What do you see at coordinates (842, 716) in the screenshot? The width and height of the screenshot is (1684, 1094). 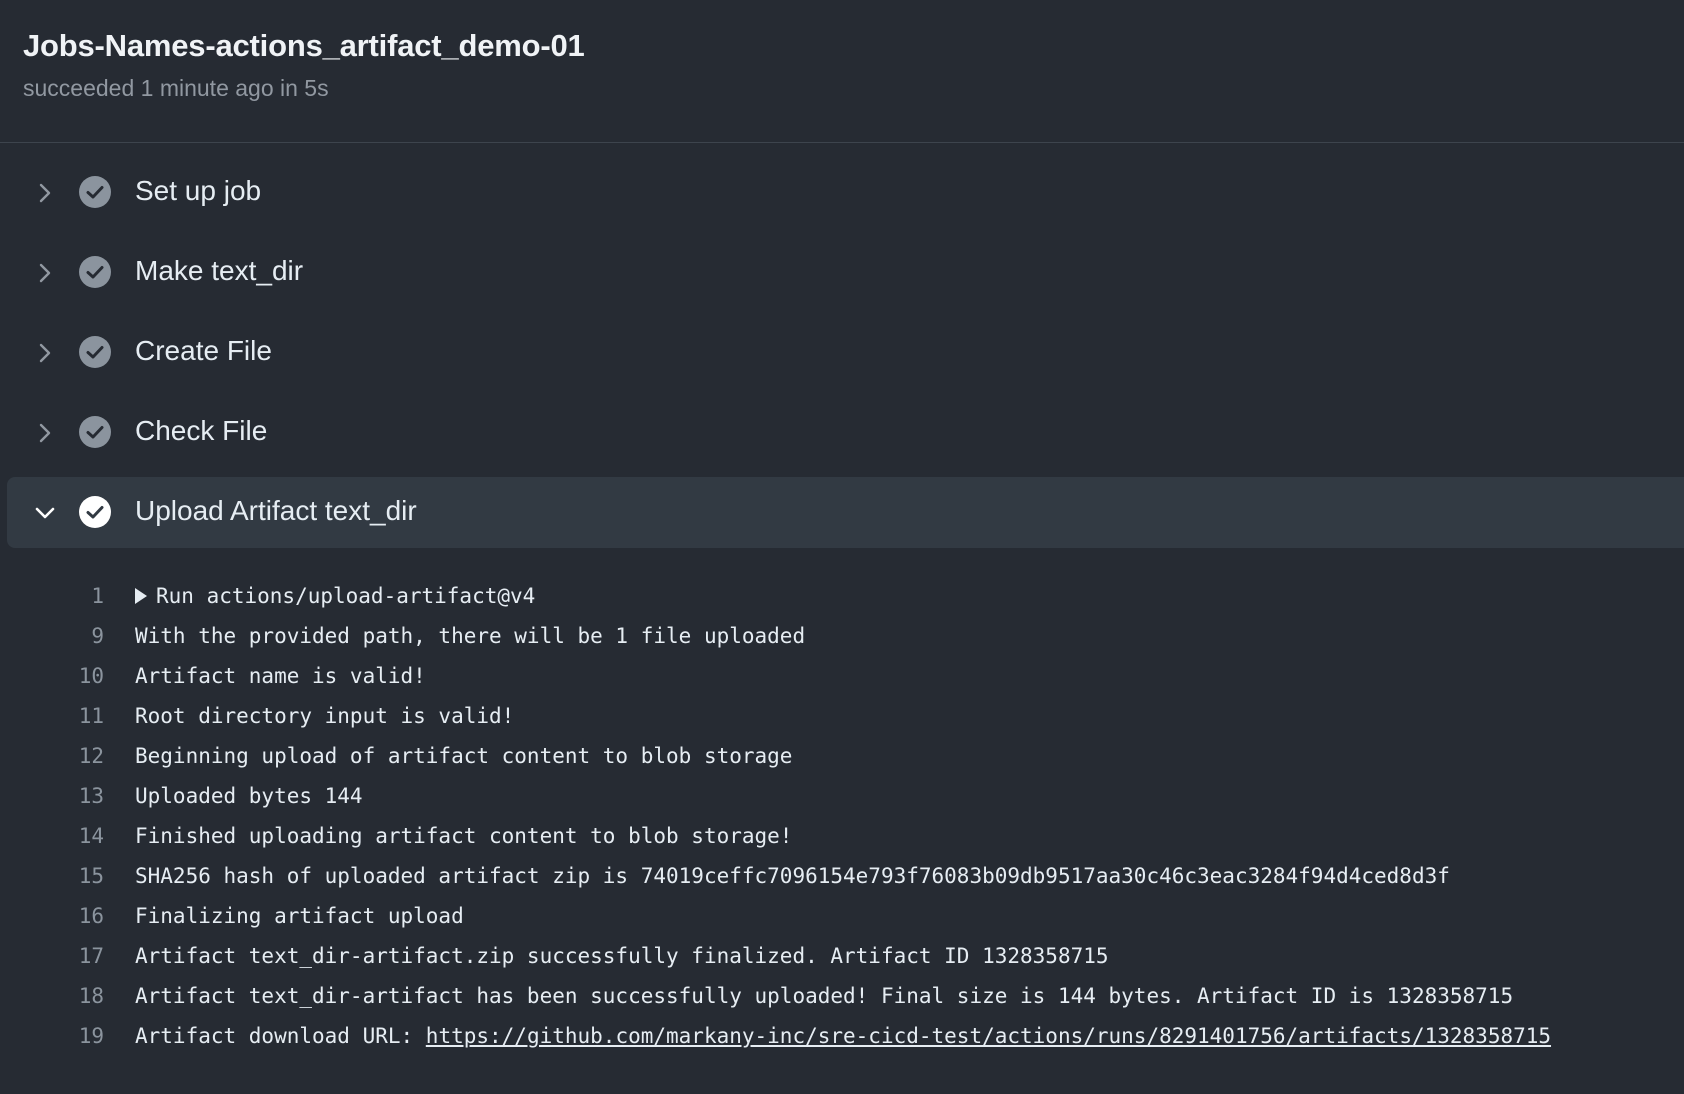 I see `log-line: 11 Root directory input is valid!` at bounding box center [842, 716].